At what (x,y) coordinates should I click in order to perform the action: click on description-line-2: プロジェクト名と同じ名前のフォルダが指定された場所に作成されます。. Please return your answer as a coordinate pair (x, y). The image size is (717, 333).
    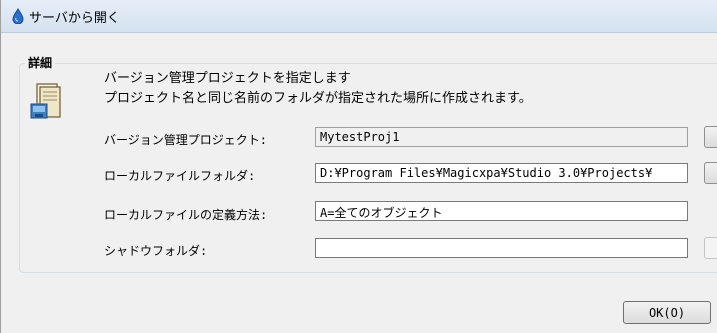
    Looking at the image, I should click on (318, 98).